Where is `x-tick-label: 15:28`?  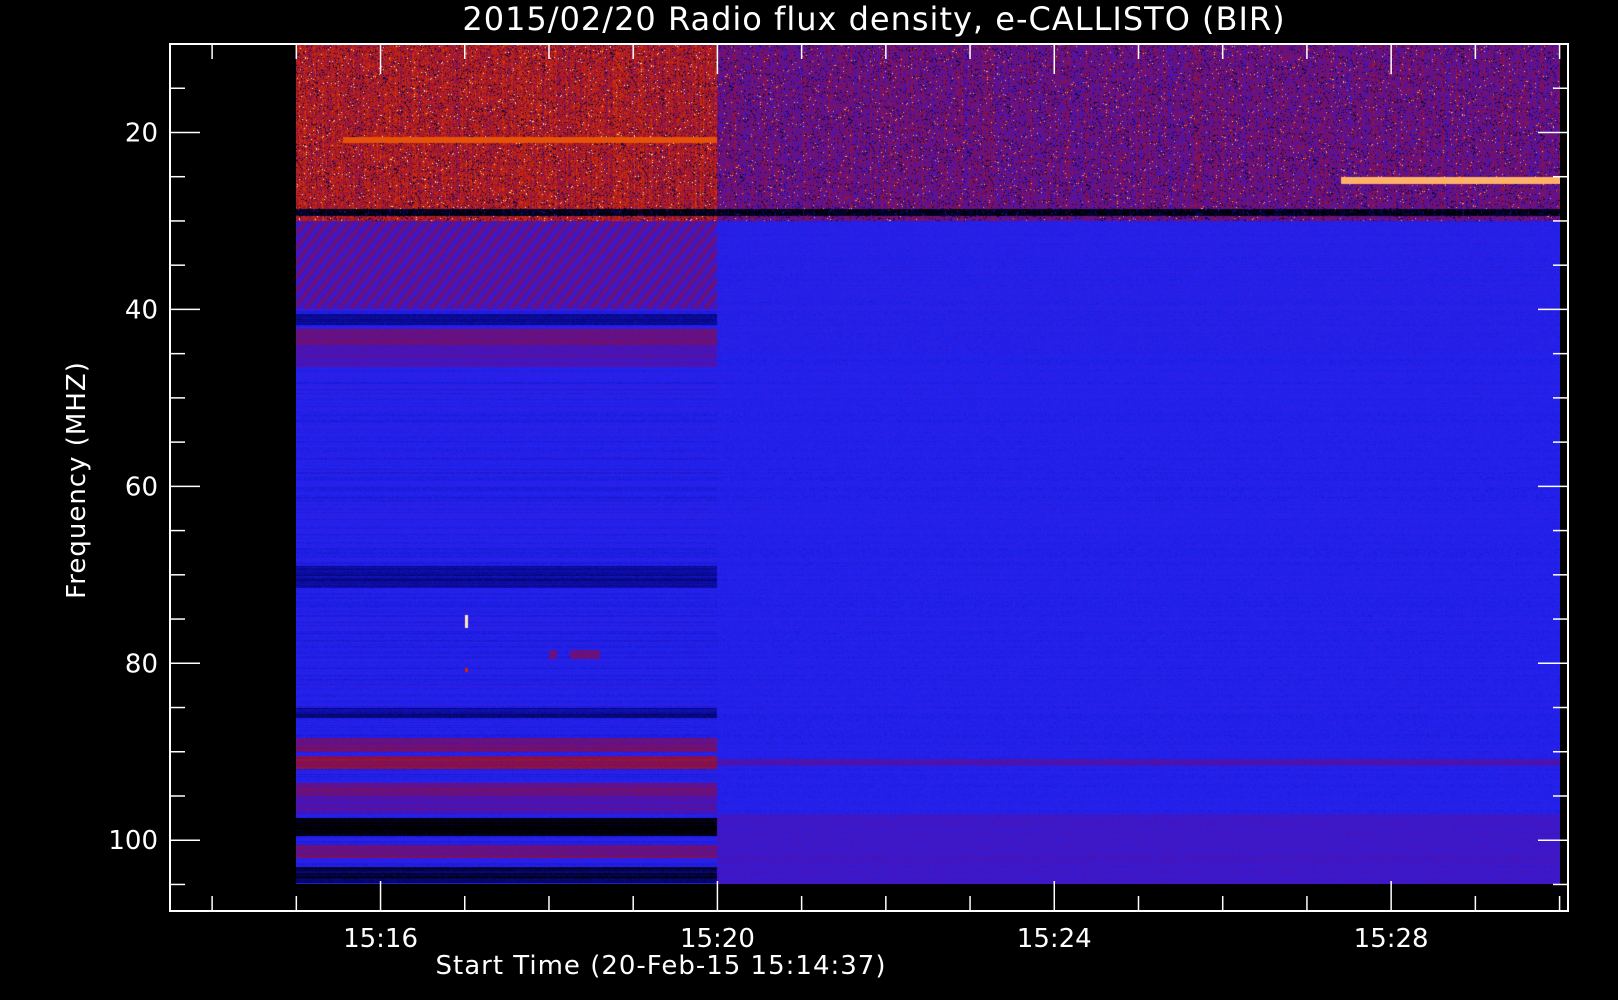 x-tick-label: 15:28 is located at coordinates (1391, 939).